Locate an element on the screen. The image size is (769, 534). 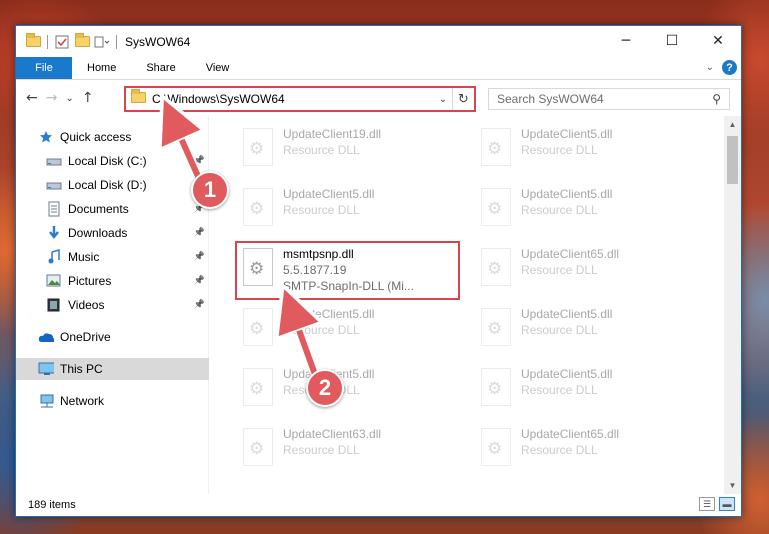
ribbon-tabs: File Home Share View ⌄ ? is located at coordinates (378, 68).